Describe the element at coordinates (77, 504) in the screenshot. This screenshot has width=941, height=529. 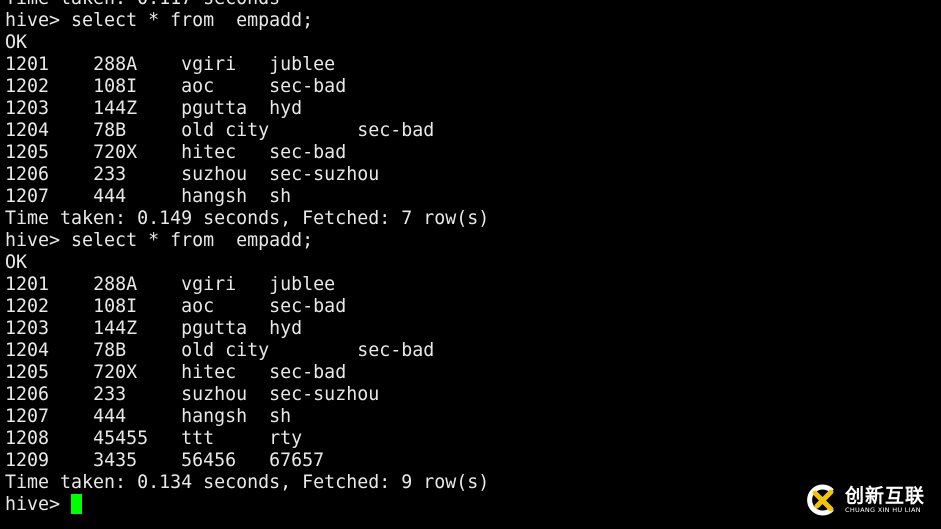
I see `cursor` at that location.